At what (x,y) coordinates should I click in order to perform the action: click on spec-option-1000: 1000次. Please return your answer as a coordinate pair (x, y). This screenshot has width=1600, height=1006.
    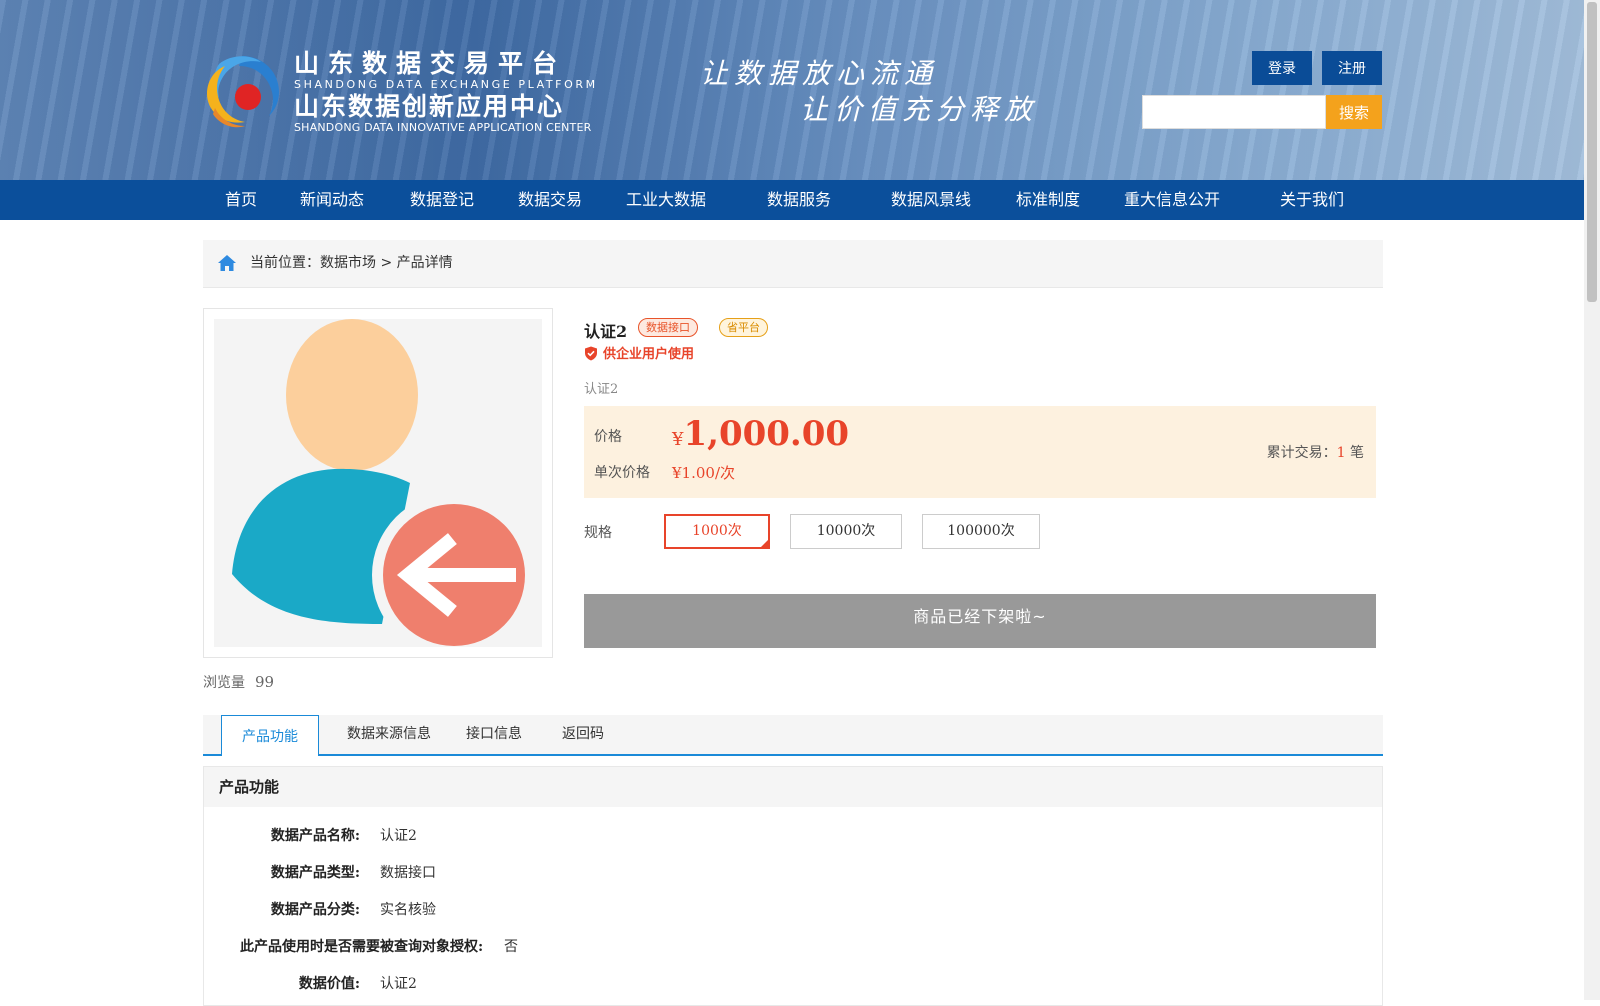
    Looking at the image, I should click on (717, 531).